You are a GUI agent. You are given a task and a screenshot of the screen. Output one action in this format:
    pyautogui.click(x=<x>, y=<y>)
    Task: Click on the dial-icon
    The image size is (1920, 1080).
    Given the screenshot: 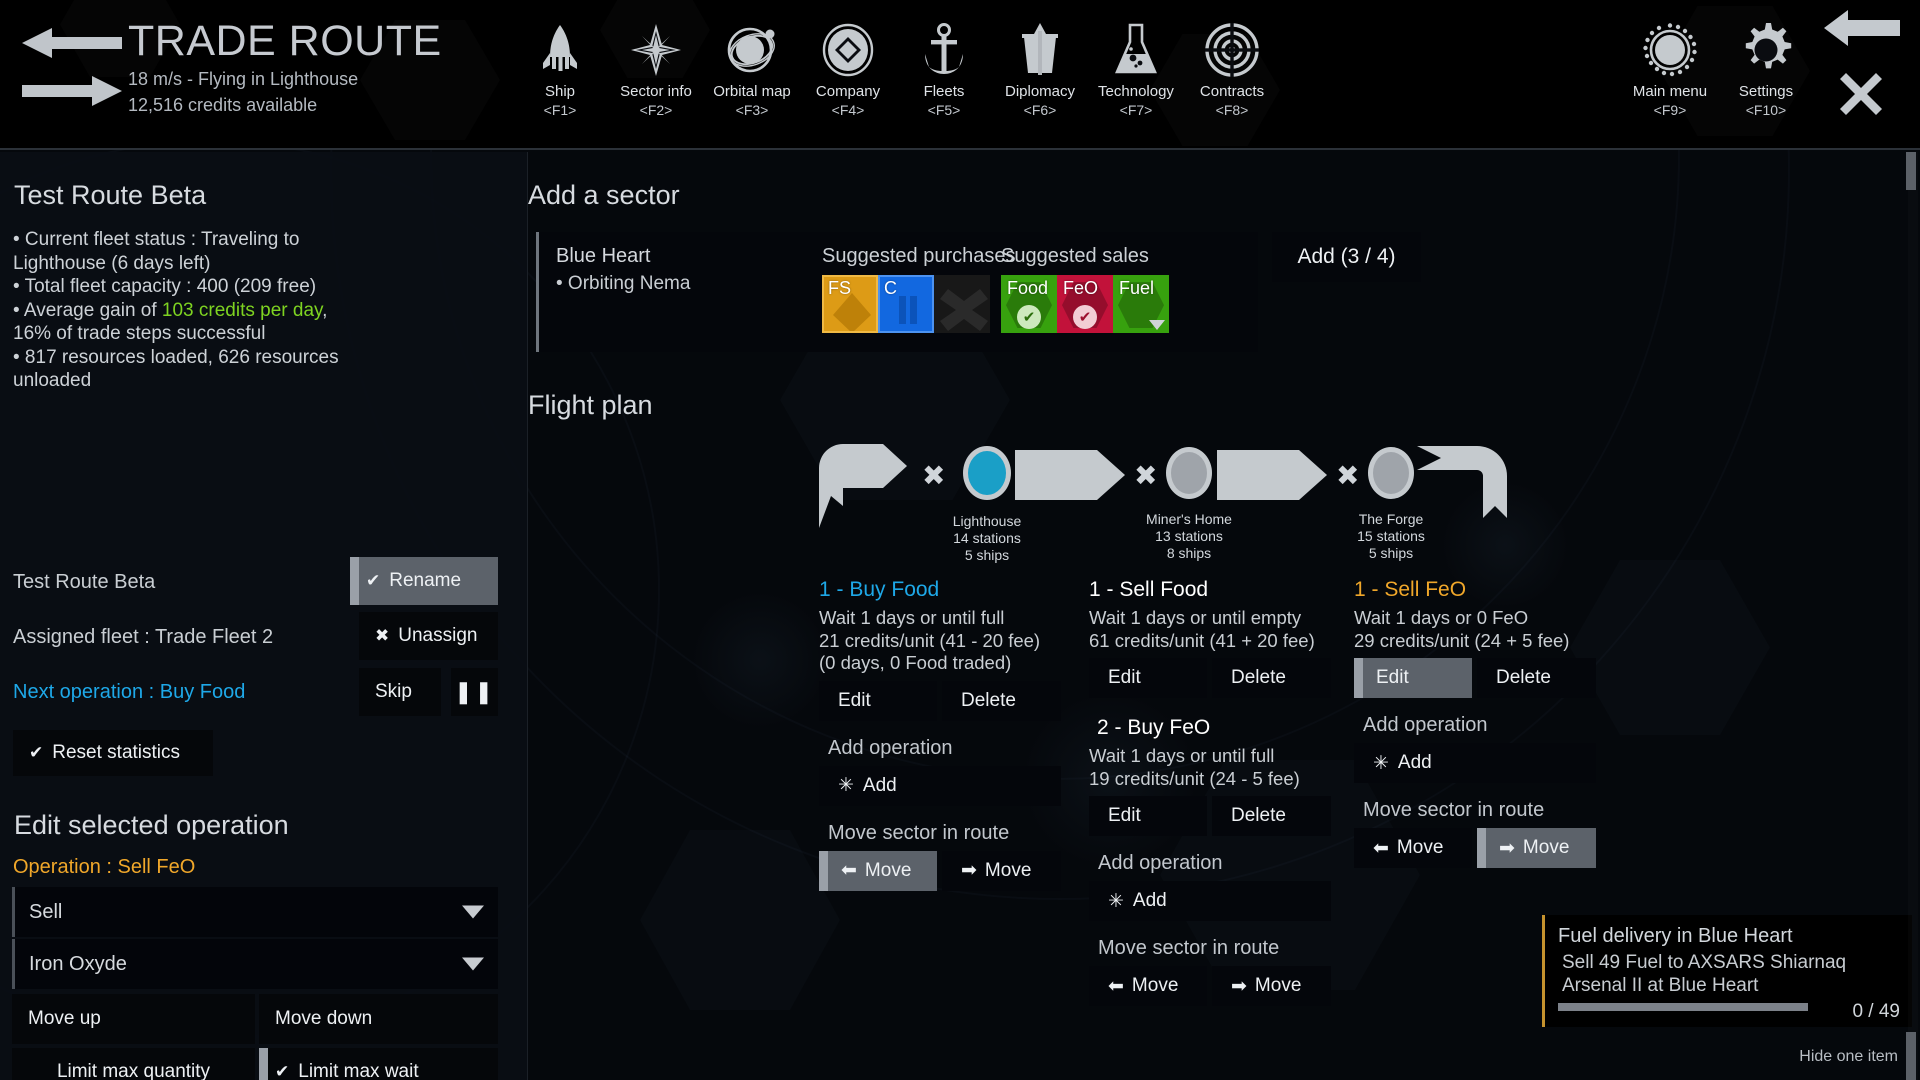 What is the action you would take?
    pyautogui.click(x=1670, y=50)
    